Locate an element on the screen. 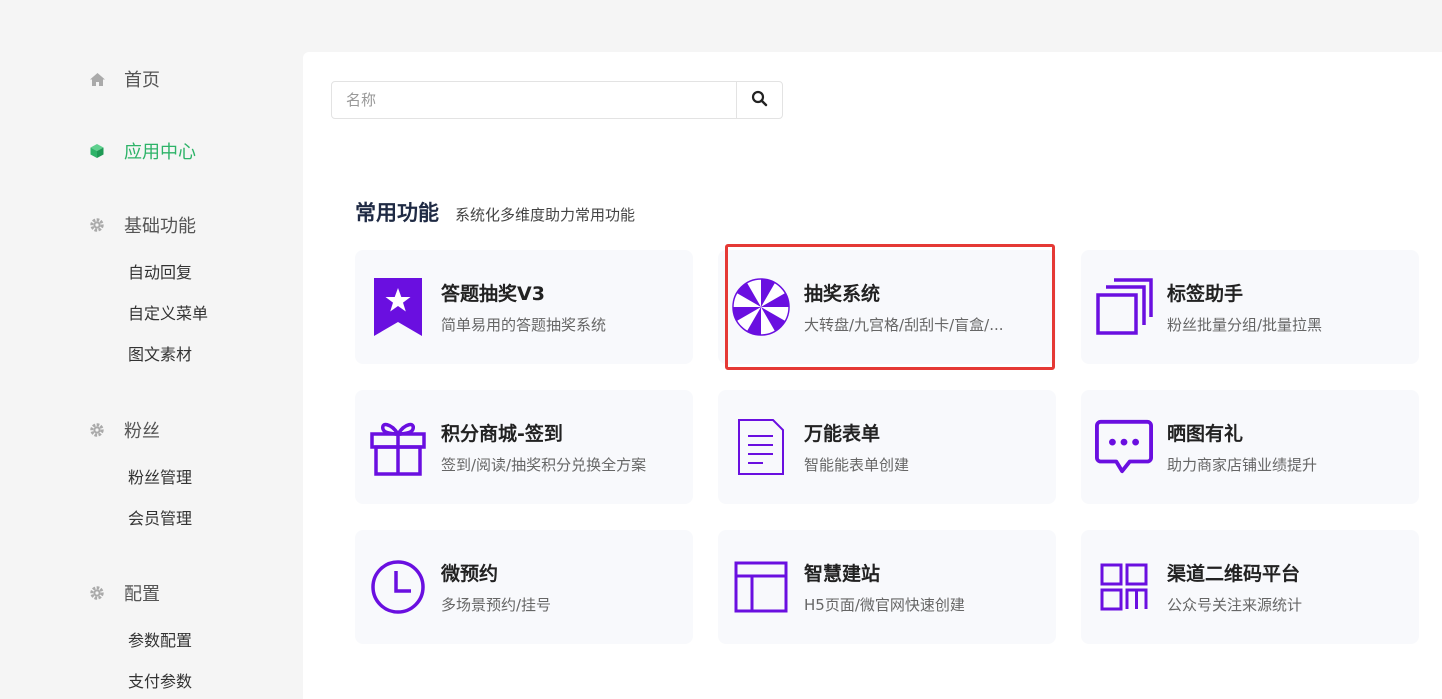 The height and width of the screenshot is (699, 1442). sidebar-item-basic: 基础功能 is located at coordinates (142, 225).